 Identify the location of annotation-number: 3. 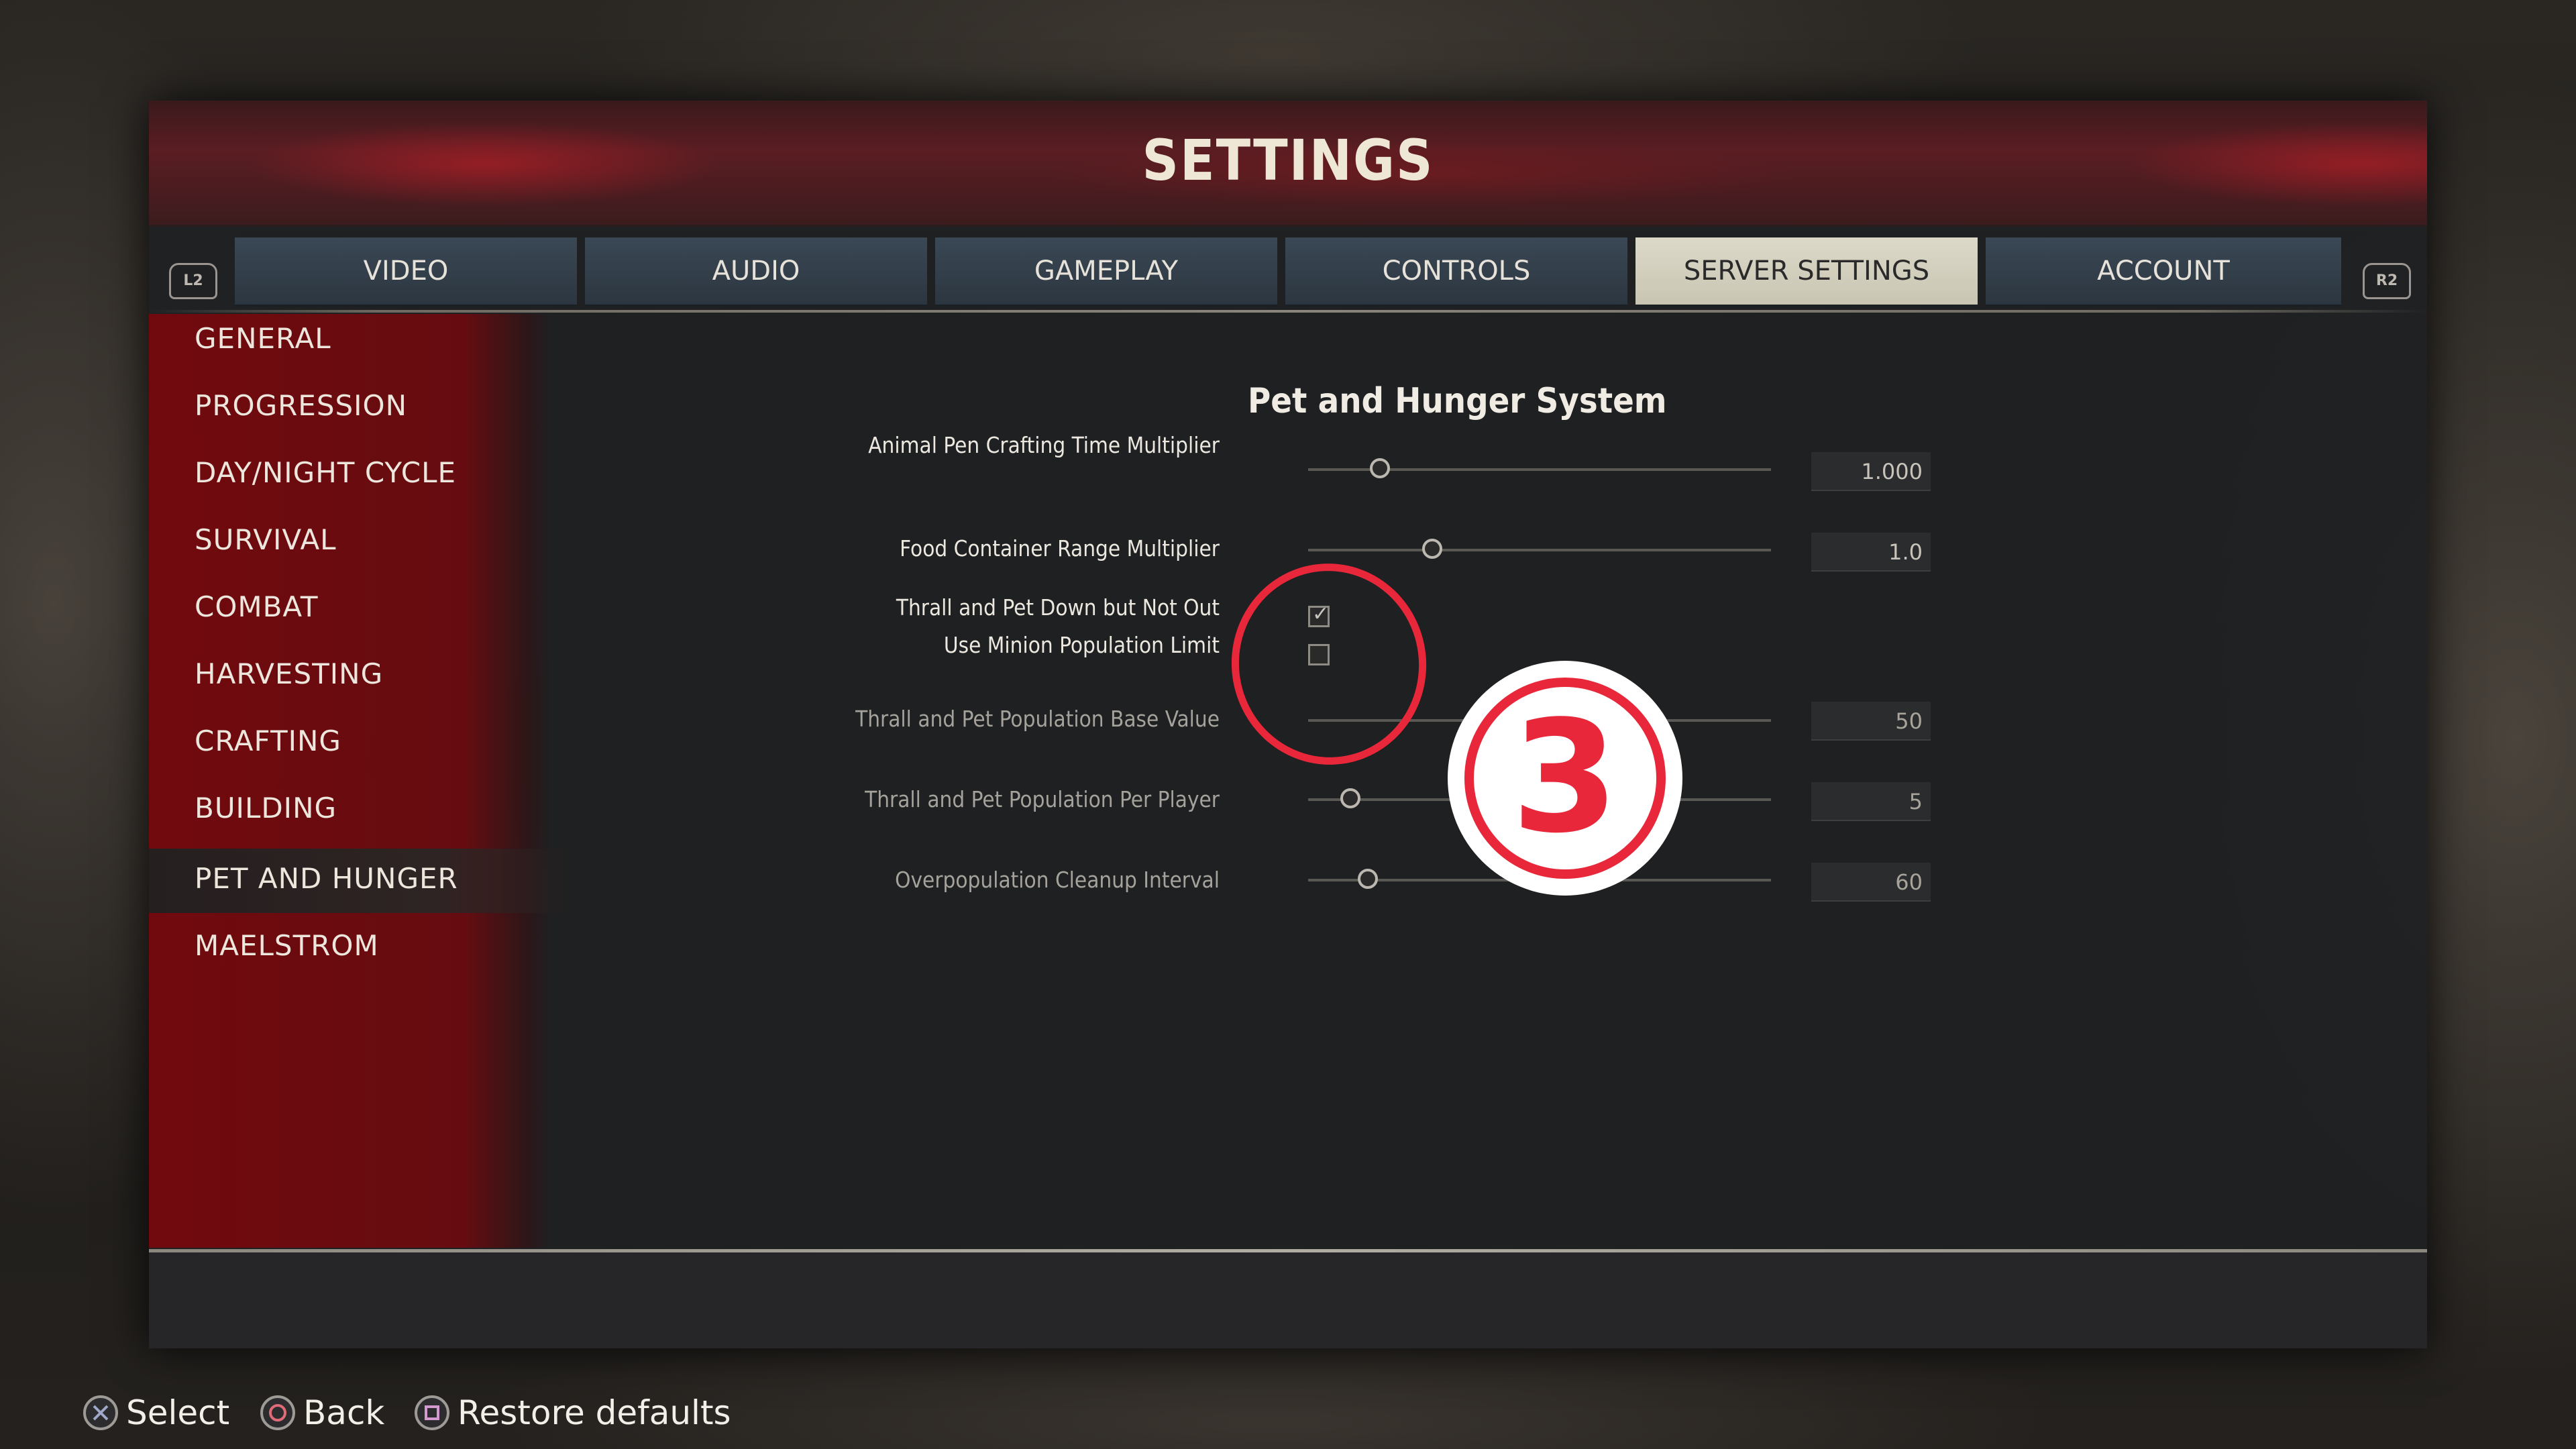
(1565, 778).